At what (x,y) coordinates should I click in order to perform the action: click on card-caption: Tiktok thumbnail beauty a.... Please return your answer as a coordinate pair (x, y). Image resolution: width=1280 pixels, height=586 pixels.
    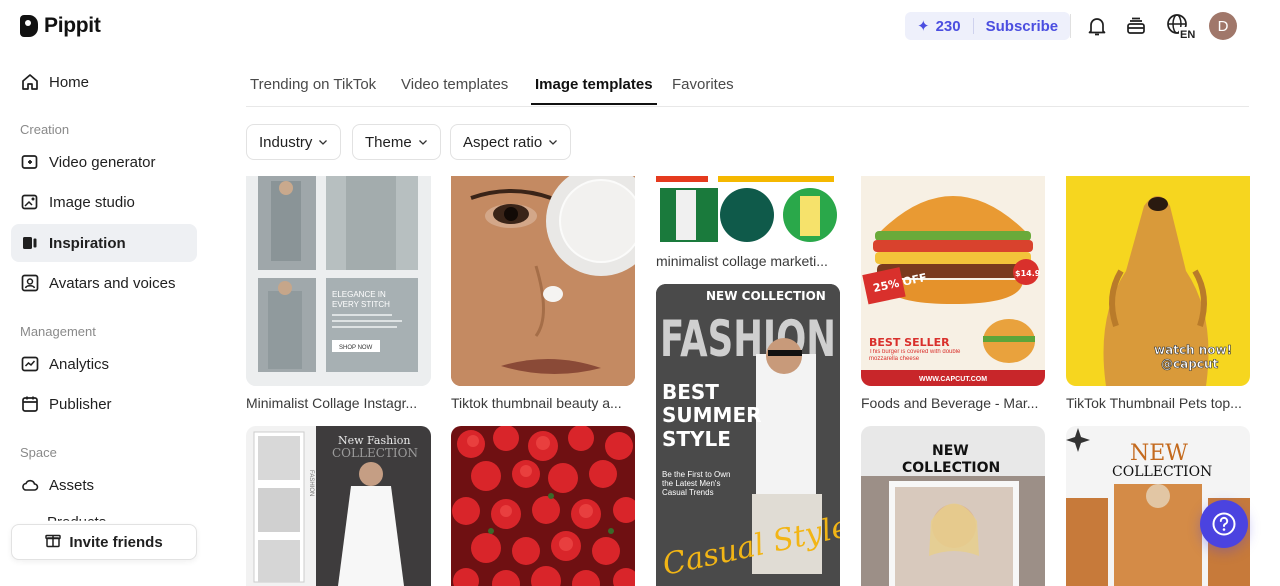
    Looking at the image, I should click on (536, 403).